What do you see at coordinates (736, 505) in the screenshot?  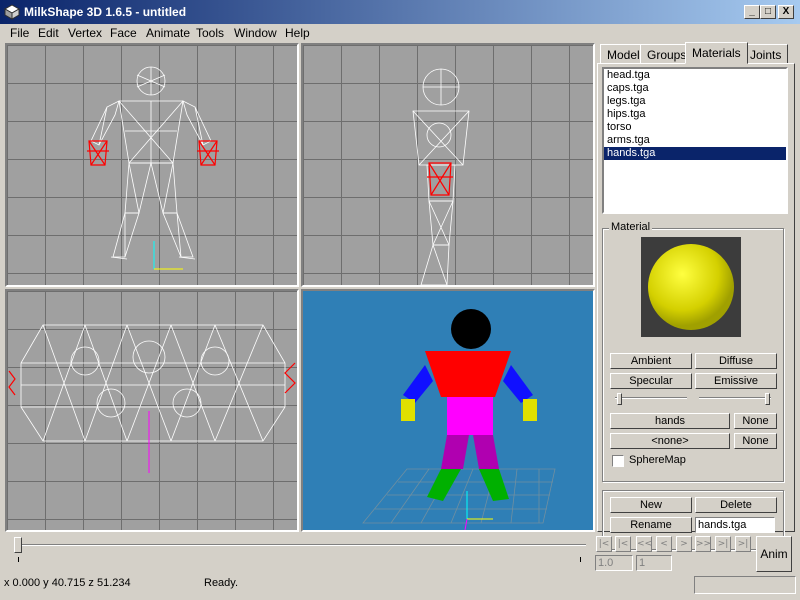 I see `delete-material-button: Delete` at bounding box center [736, 505].